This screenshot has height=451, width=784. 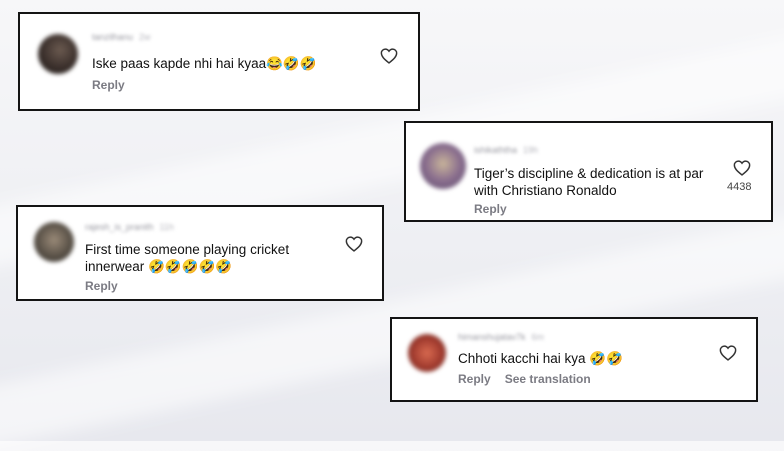 I want to click on timestamp: 2w, so click(x=145, y=37).